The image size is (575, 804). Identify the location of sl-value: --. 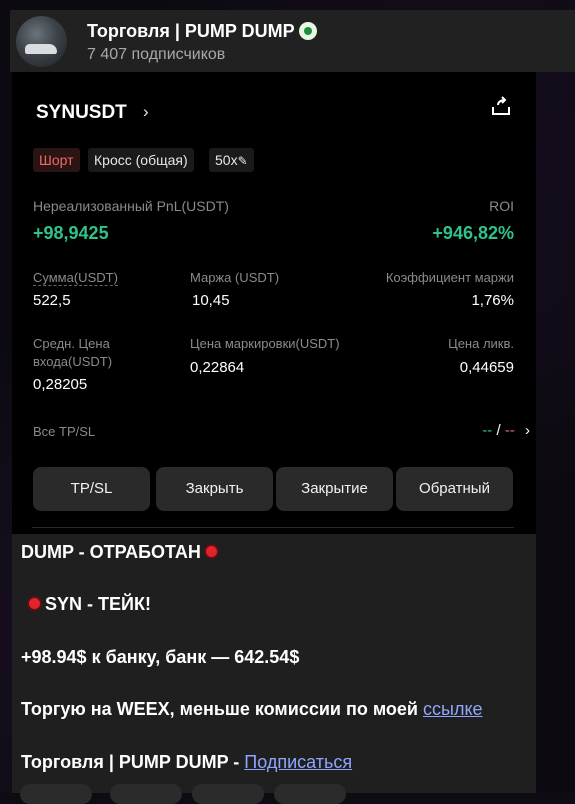
(509, 430).